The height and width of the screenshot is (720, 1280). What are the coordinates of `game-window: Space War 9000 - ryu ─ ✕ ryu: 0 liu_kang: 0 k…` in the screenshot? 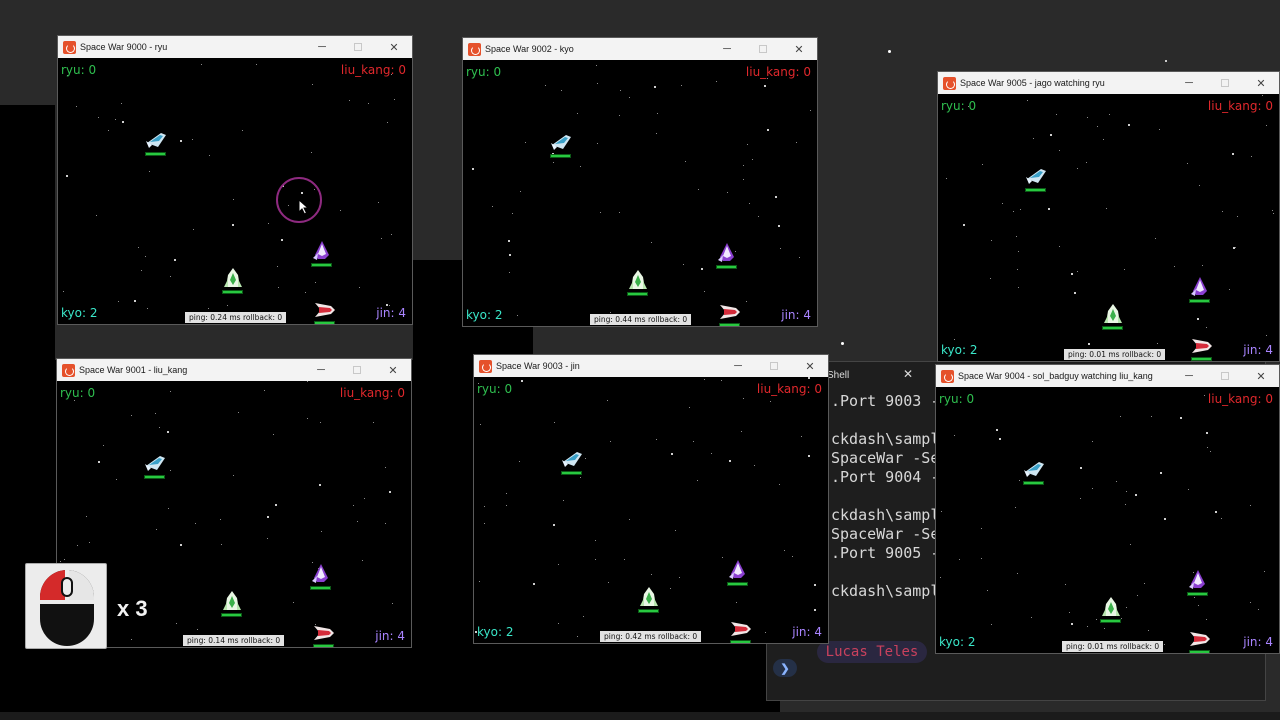 It's located at (235, 180).